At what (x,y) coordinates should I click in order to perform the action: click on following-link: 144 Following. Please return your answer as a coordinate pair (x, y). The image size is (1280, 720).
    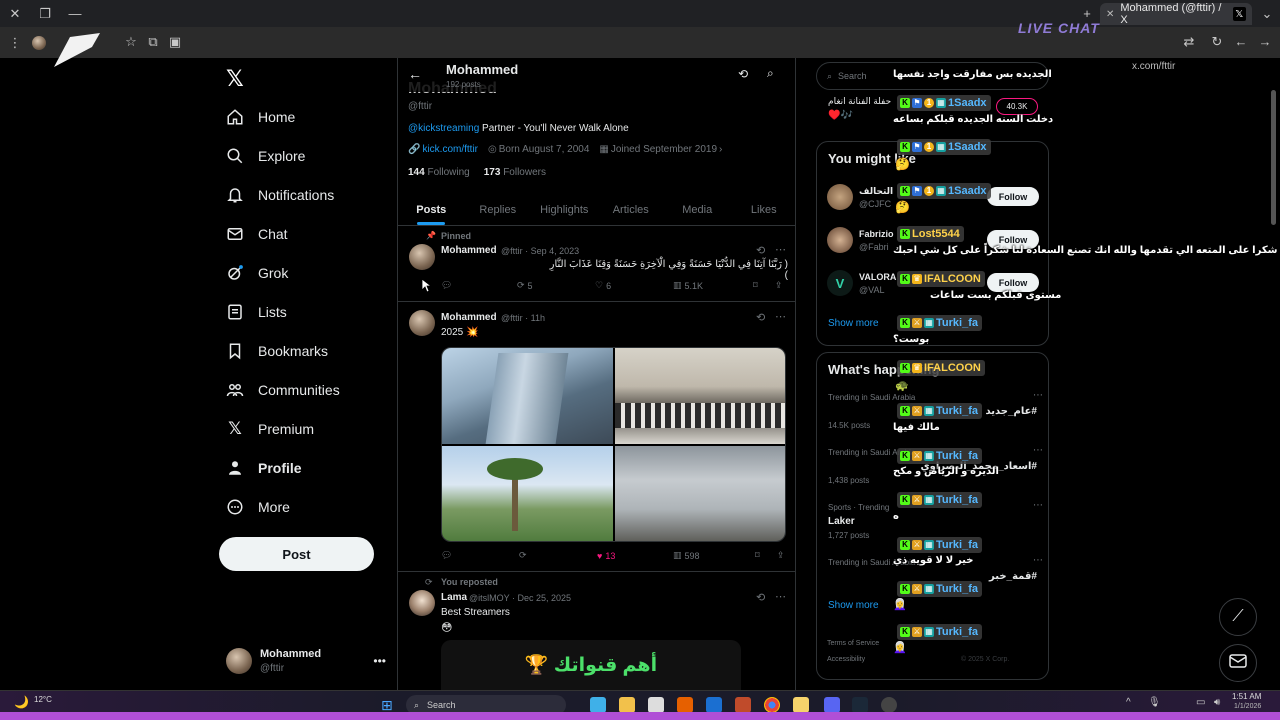
    Looking at the image, I should click on (439, 172).